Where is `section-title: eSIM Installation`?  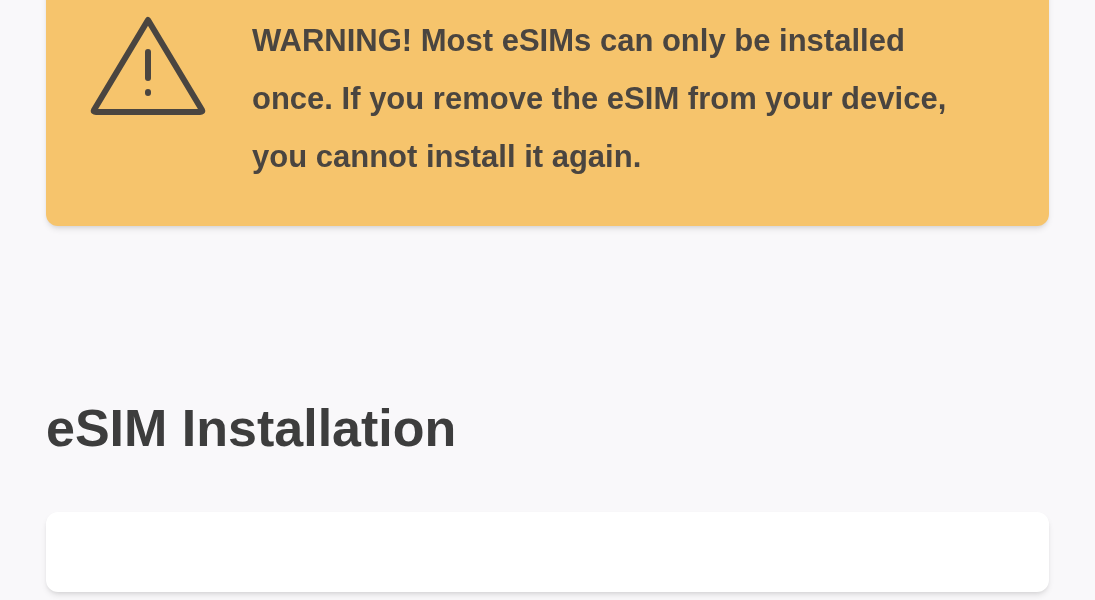
section-title: eSIM Installation is located at coordinates (252, 428).